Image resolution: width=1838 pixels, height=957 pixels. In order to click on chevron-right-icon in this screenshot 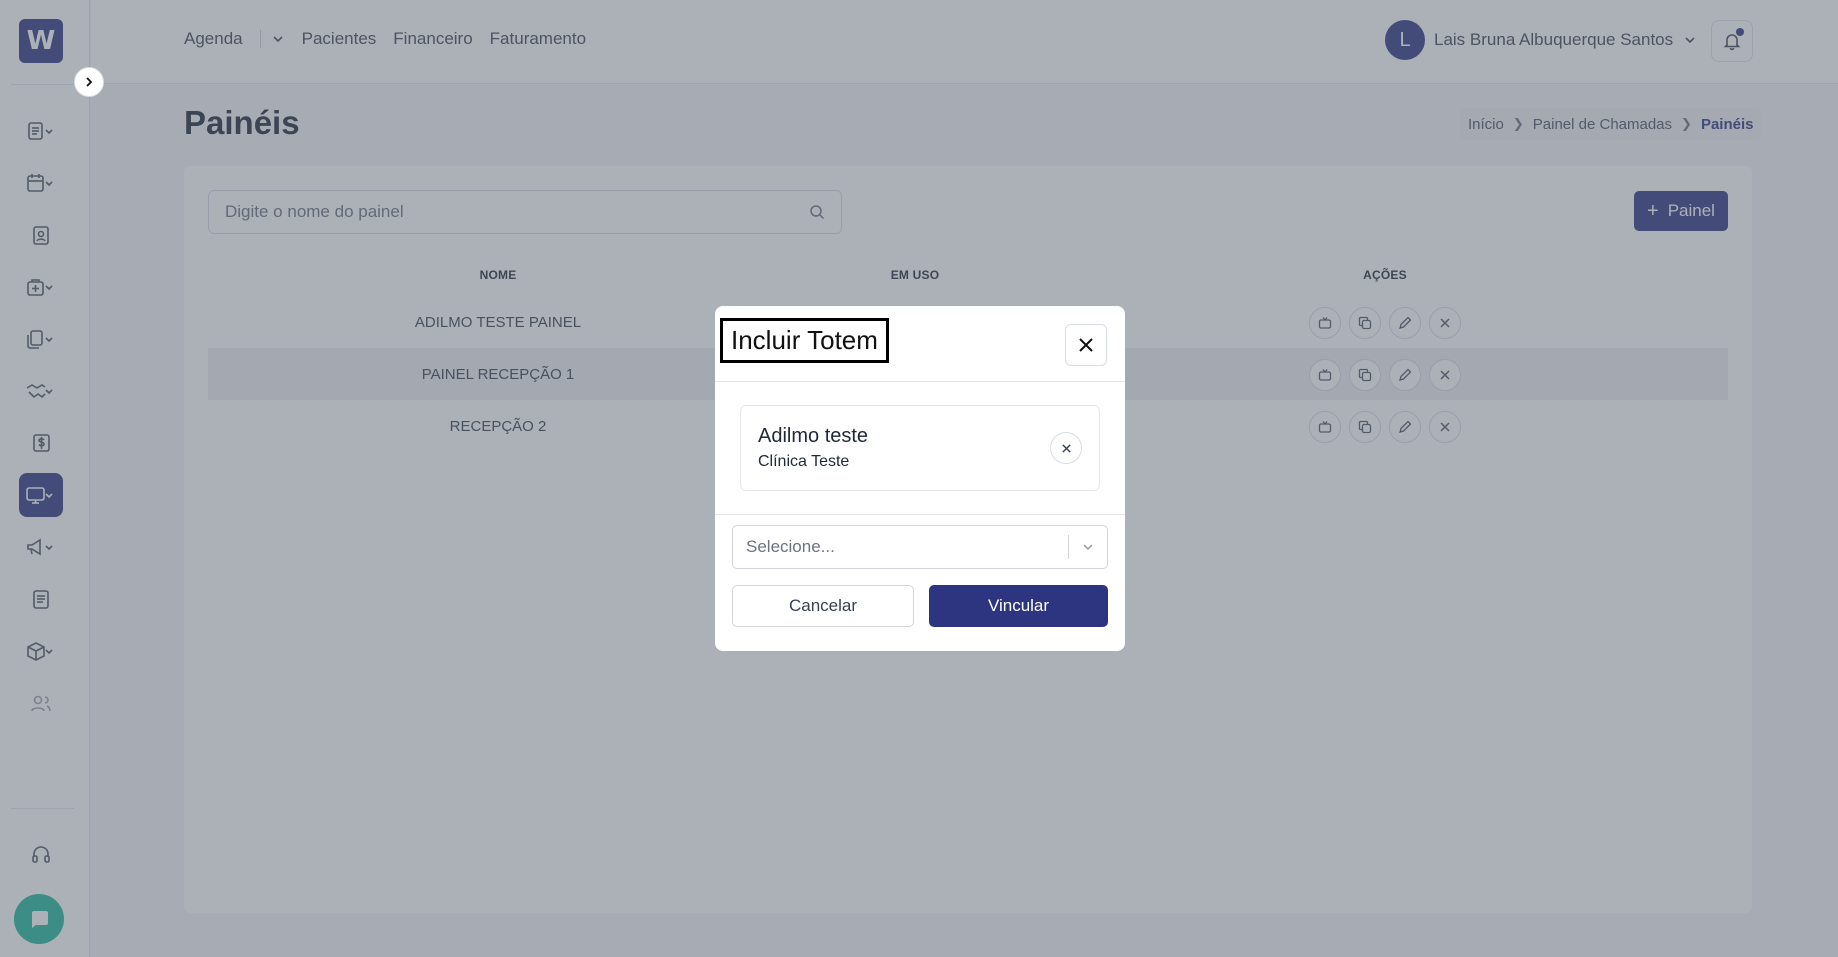, I will do `click(89, 82)`.